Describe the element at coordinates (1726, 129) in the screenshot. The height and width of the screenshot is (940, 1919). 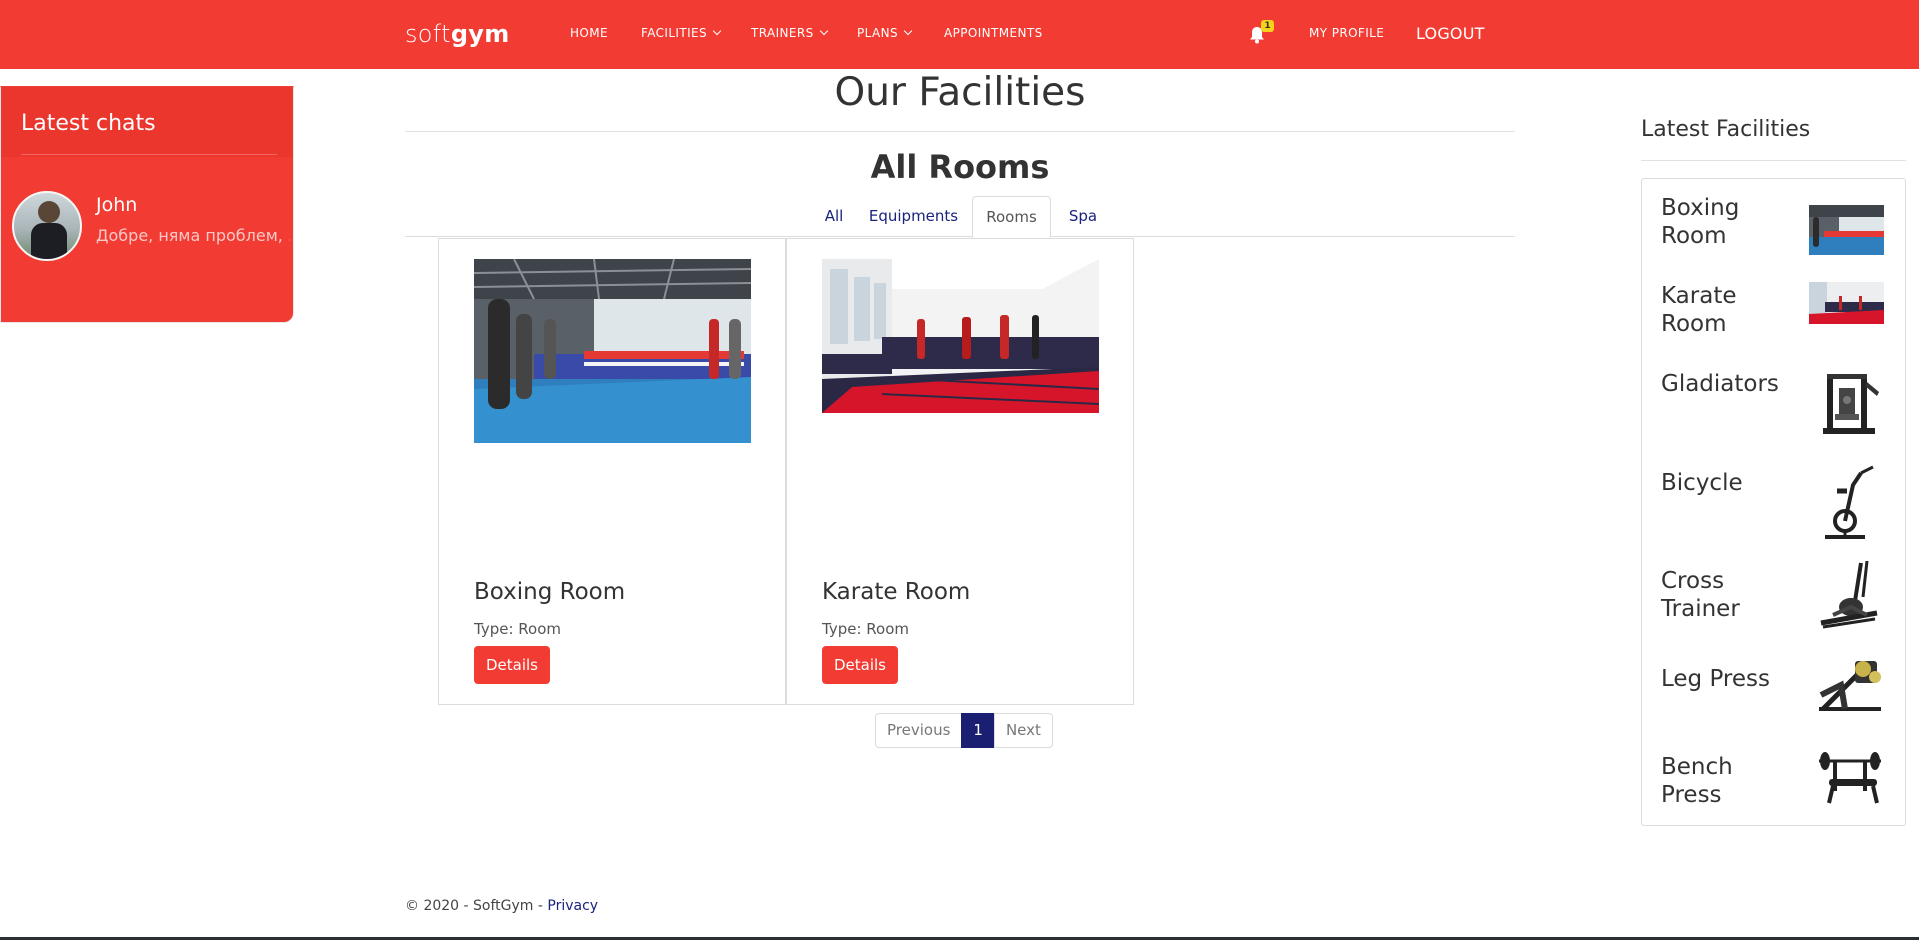
I see `latest-facilities-title: Latest Facilities` at that location.